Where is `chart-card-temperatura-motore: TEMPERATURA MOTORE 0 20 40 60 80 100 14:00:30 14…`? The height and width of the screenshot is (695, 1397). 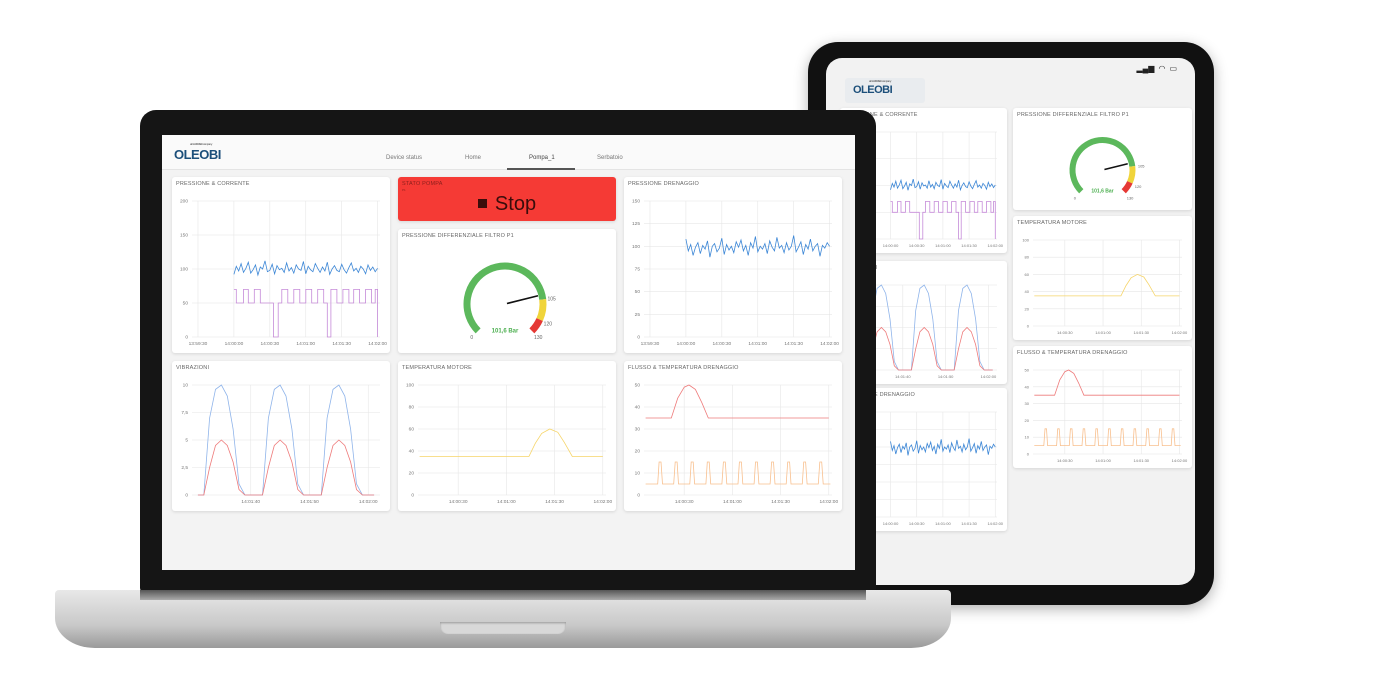
chart-card-temperatura-motore: TEMPERATURA MOTORE 0 20 40 60 80 100 14:00:30 14… is located at coordinates (1102, 278).